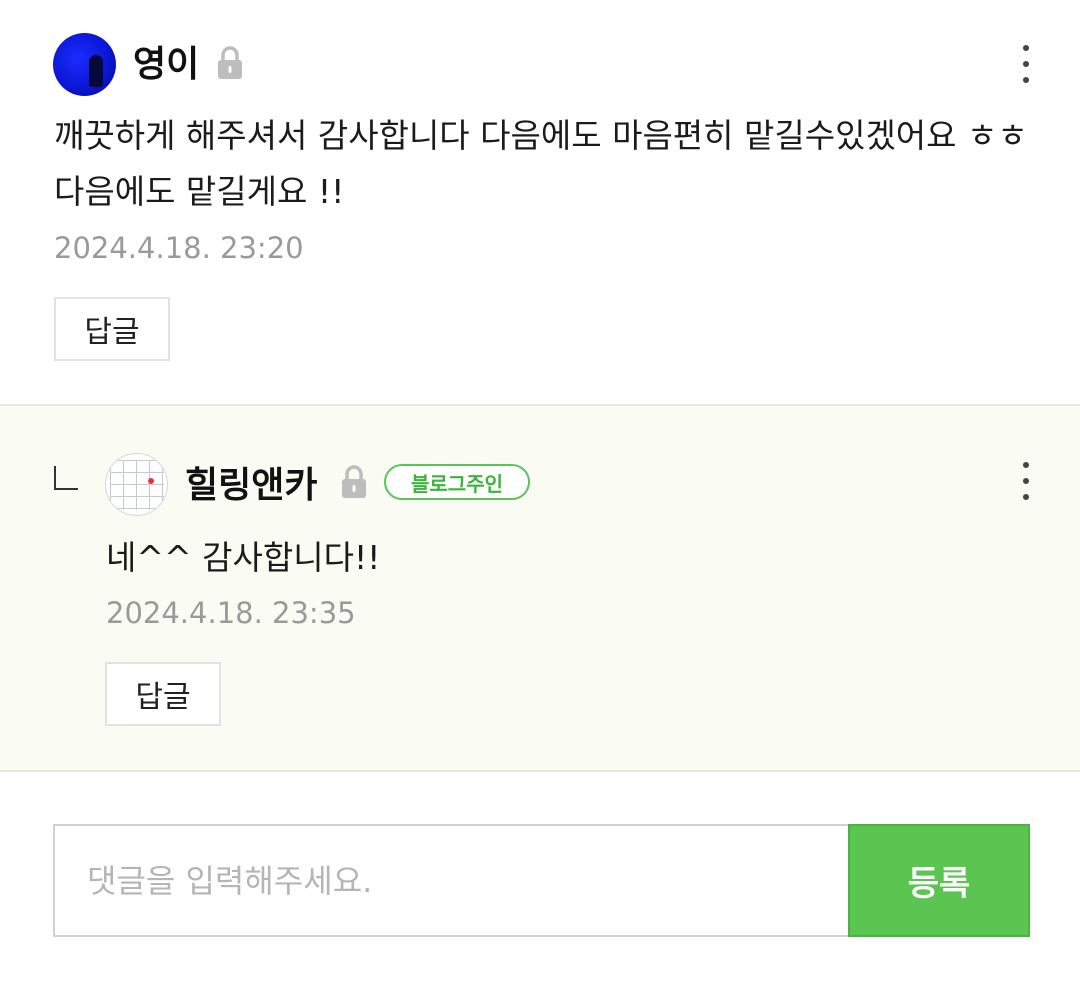 The image size is (1080, 1005). I want to click on comment-text: 네^^ 감사합니다!!, so click(243, 557).